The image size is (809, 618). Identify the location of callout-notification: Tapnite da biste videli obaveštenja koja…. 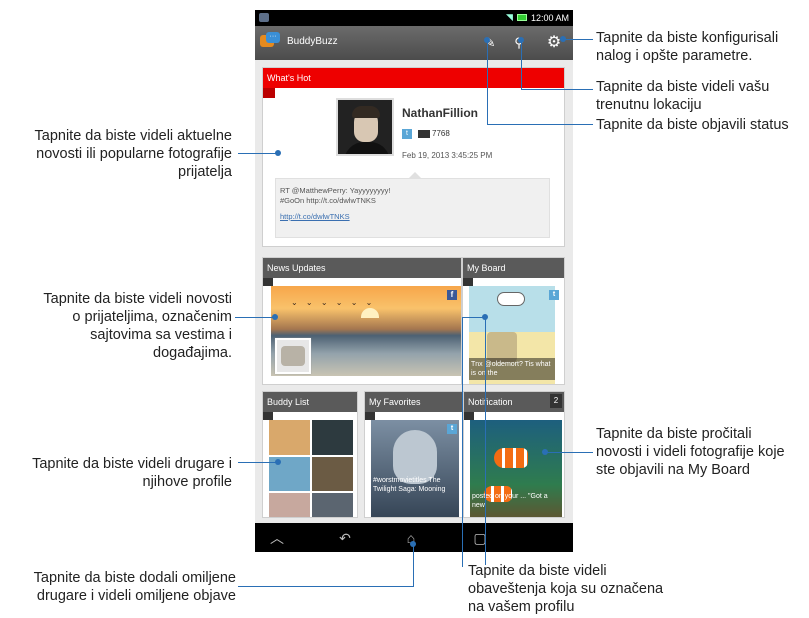
(566, 589).